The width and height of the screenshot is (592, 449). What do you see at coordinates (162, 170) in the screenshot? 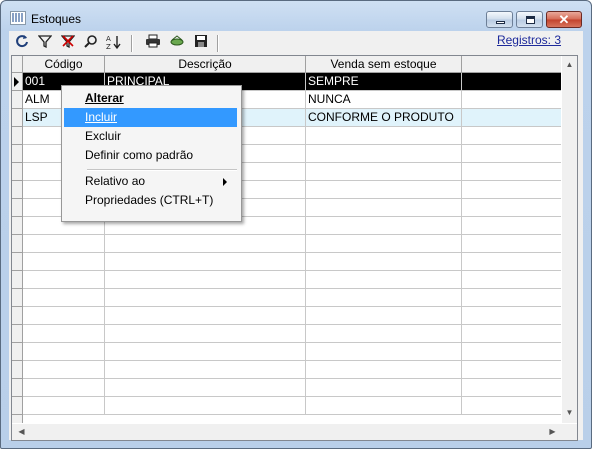
I see `menu-separator` at bounding box center [162, 170].